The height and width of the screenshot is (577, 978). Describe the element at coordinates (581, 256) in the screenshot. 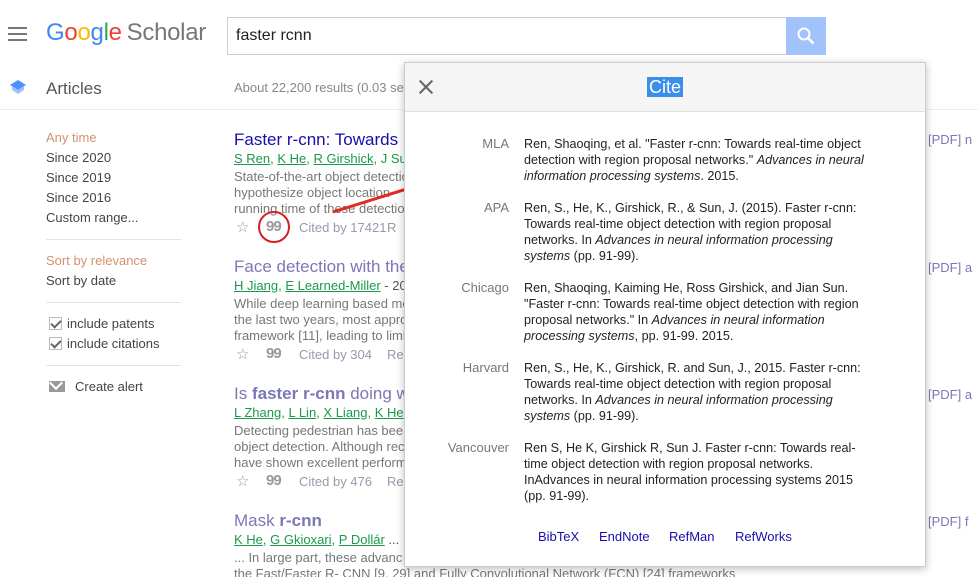

I see `citation-line: systems (pp. 91-99).` at that location.